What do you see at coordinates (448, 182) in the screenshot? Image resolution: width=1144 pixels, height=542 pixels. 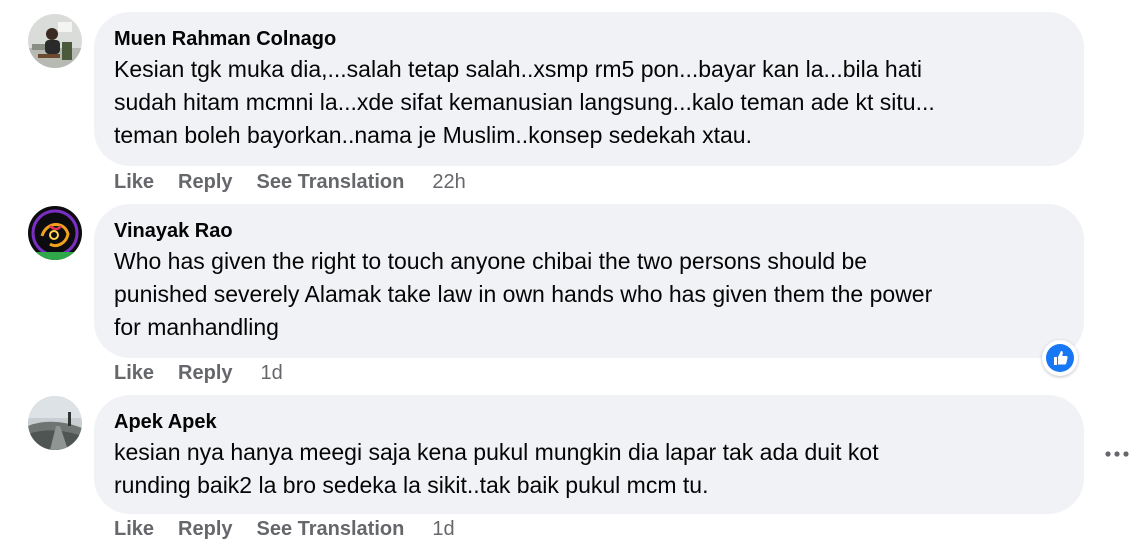 I see `comment-timestamp: 22h` at bounding box center [448, 182].